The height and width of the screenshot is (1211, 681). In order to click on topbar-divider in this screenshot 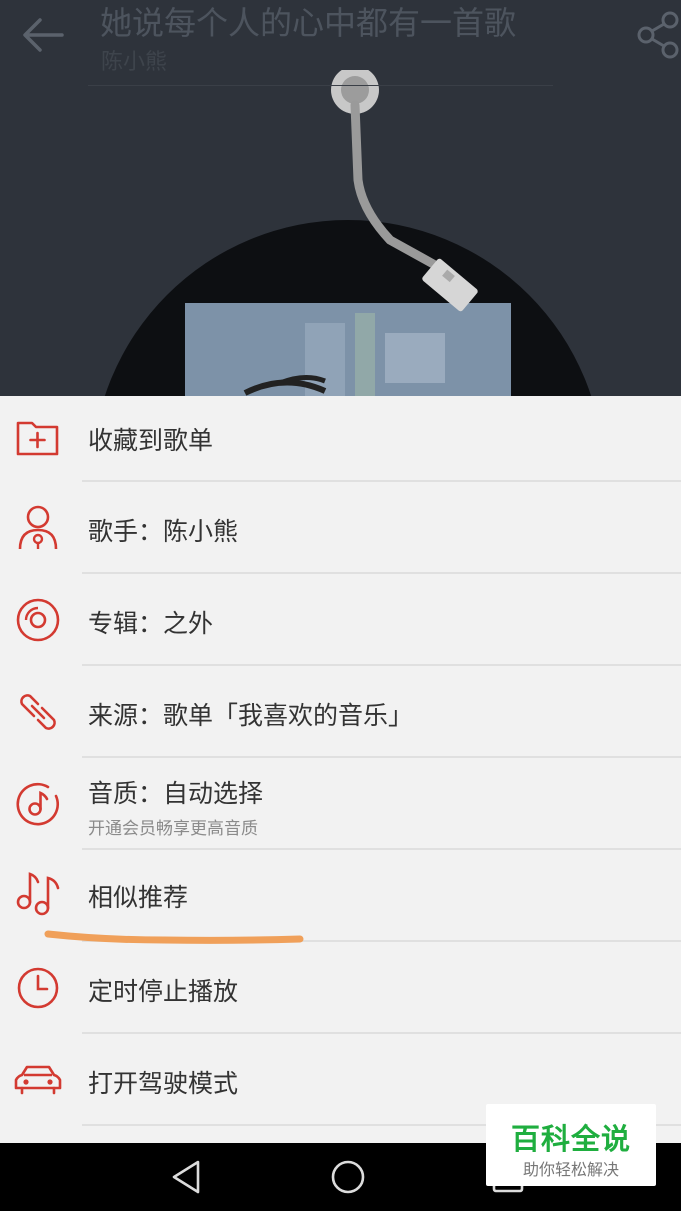, I will do `click(320, 85)`.